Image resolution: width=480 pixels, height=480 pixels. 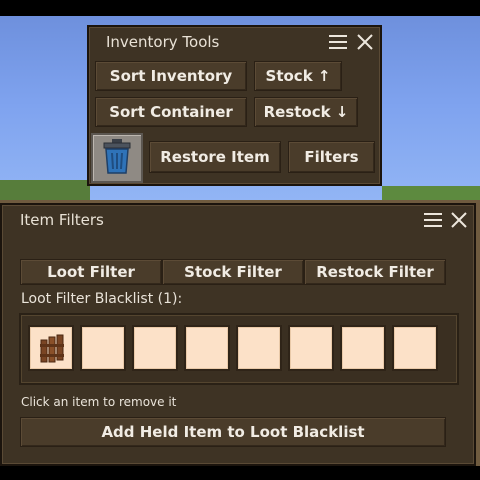 What do you see at coordinates (171, 112) in the screenshot?
I see `sort-container-button: Sort Container` at bounding box center [171, 112].